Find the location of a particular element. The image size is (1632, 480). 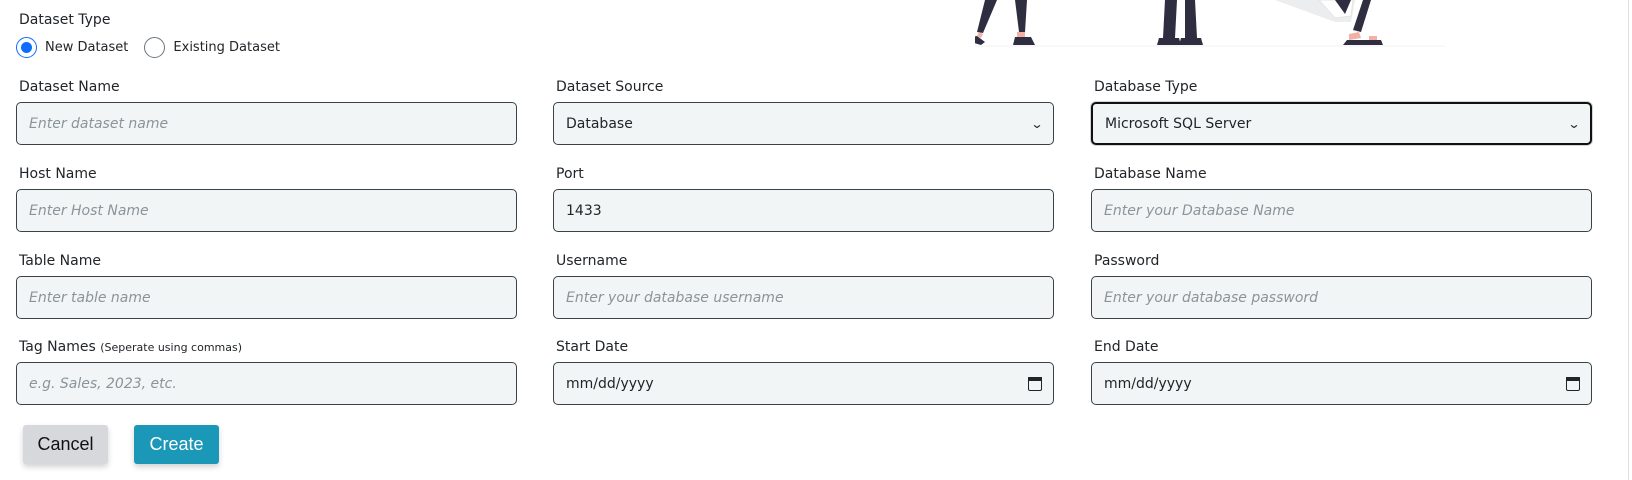

database-type-field: Database Type Microsoft SQL Server ⌄ is located at coordinates (1341, 111).